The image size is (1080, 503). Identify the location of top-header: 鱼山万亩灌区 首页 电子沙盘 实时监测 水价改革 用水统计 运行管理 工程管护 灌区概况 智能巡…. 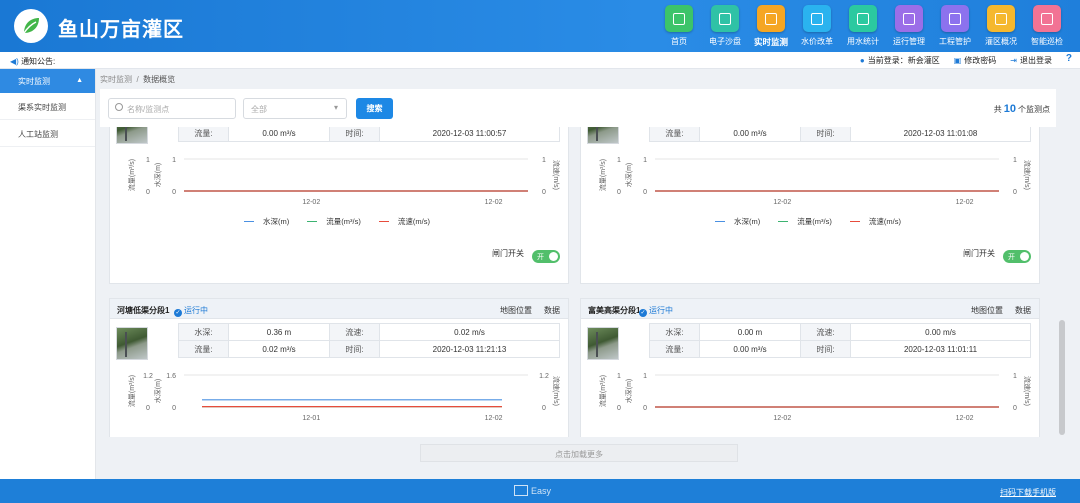
(540, 26).